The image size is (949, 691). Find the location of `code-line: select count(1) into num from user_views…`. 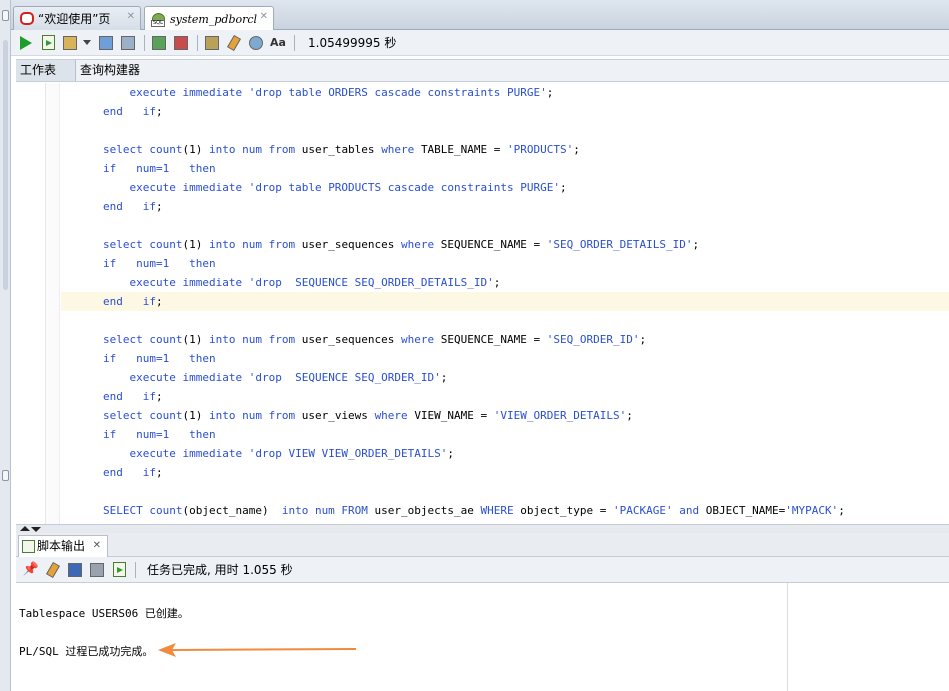

code-line: select count(1) into num from user_views… is located at coordinates (505, 415).